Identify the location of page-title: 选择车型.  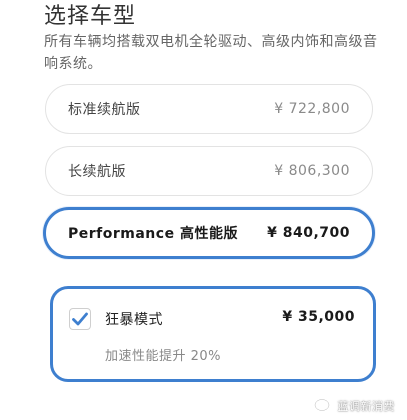
(90, 16).